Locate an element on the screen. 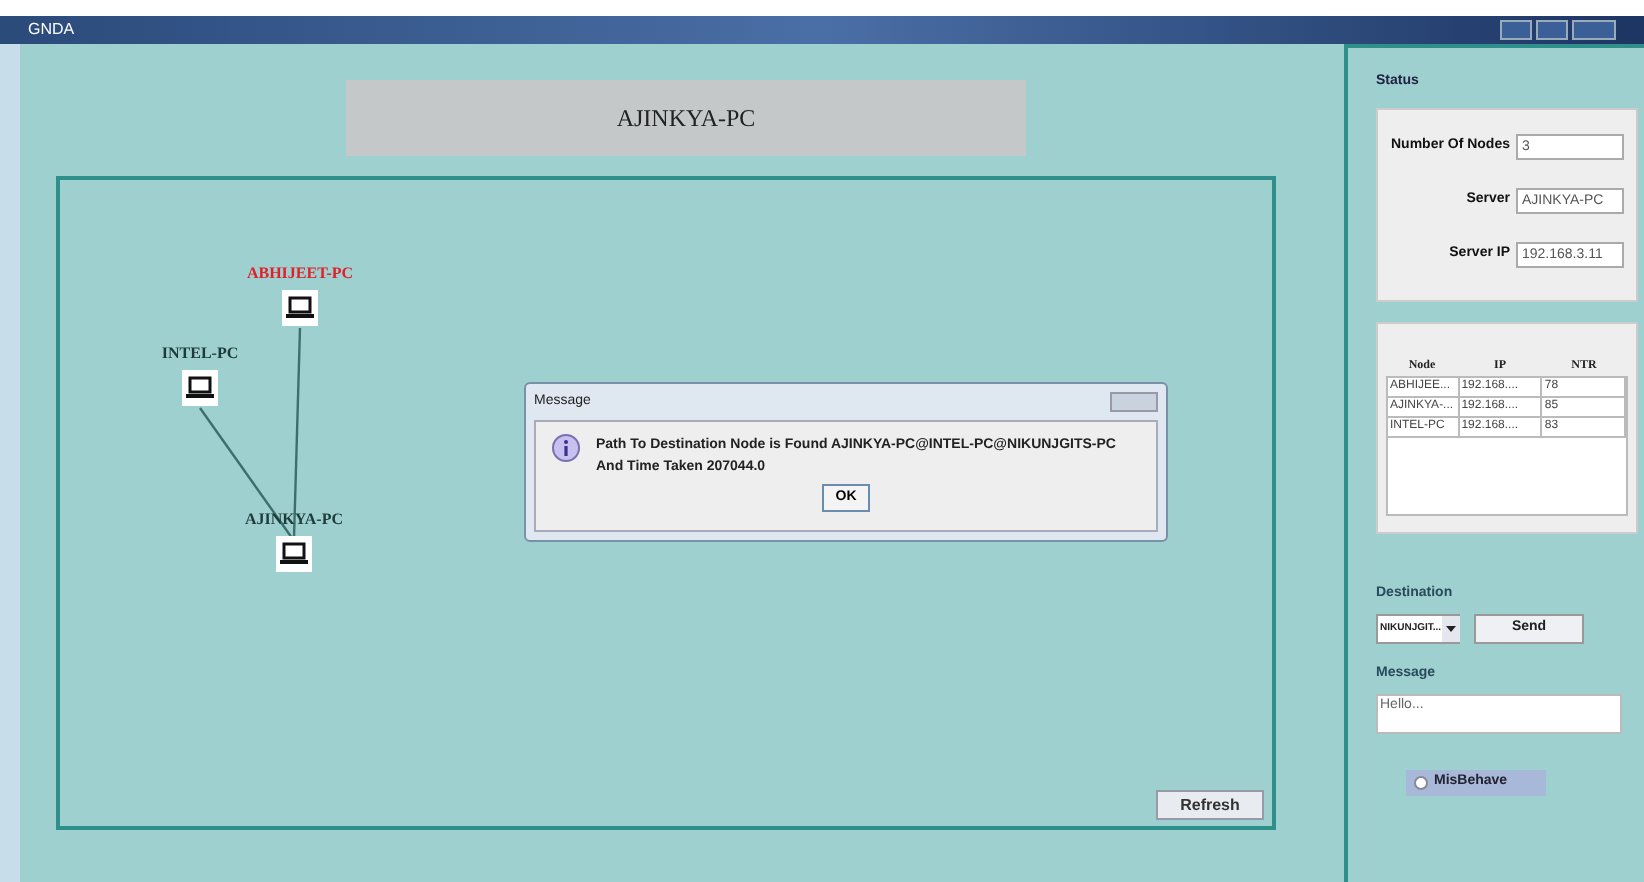  host-header: AJINKYA-PC is located at coordinates (686, 118).